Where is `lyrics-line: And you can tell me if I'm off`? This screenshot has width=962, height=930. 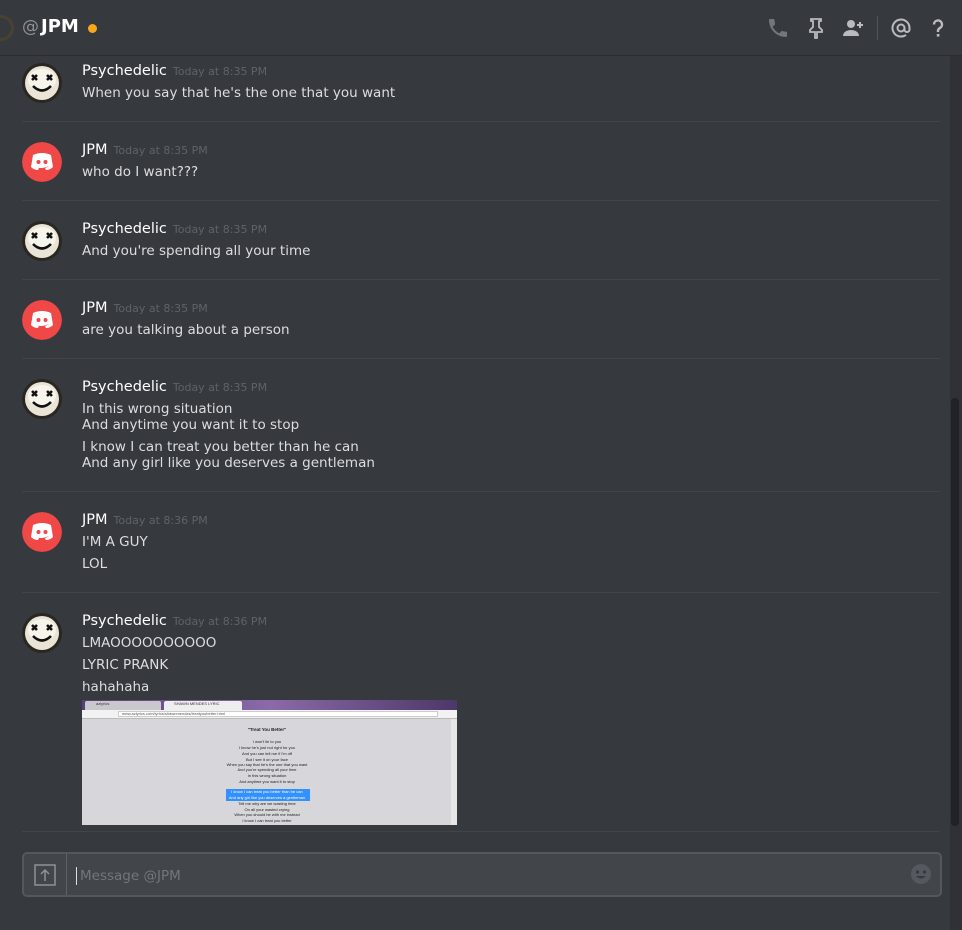
lyrics-line: And you can tell me if I'm off is located at coordinates (267, 753).